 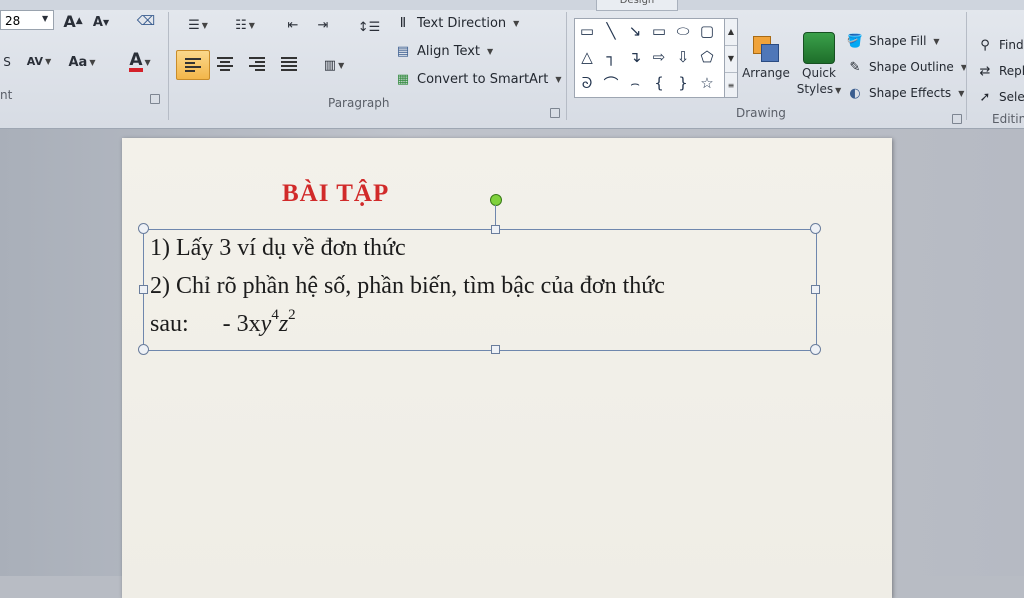 What do you see at coordinates (140, 62) in the screenshot?
I see `font-color-button: A ▼` at bounding box center [140, 62].